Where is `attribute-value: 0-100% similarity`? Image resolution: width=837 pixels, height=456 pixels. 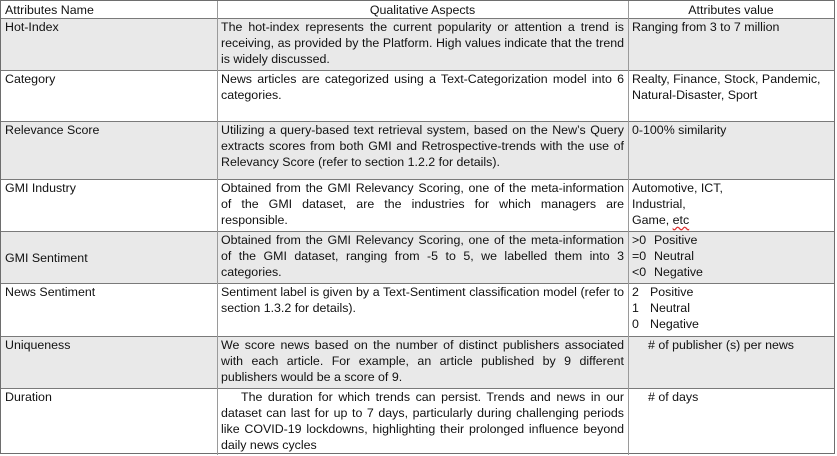 attribute-value: 0-100% similarity is located at coordinates (679, 130).